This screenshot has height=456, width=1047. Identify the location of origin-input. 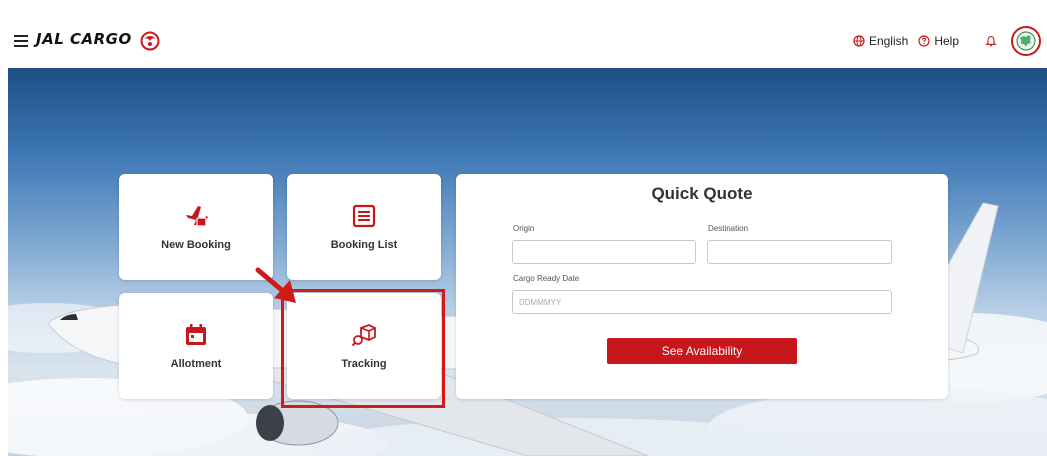
(604, 252).